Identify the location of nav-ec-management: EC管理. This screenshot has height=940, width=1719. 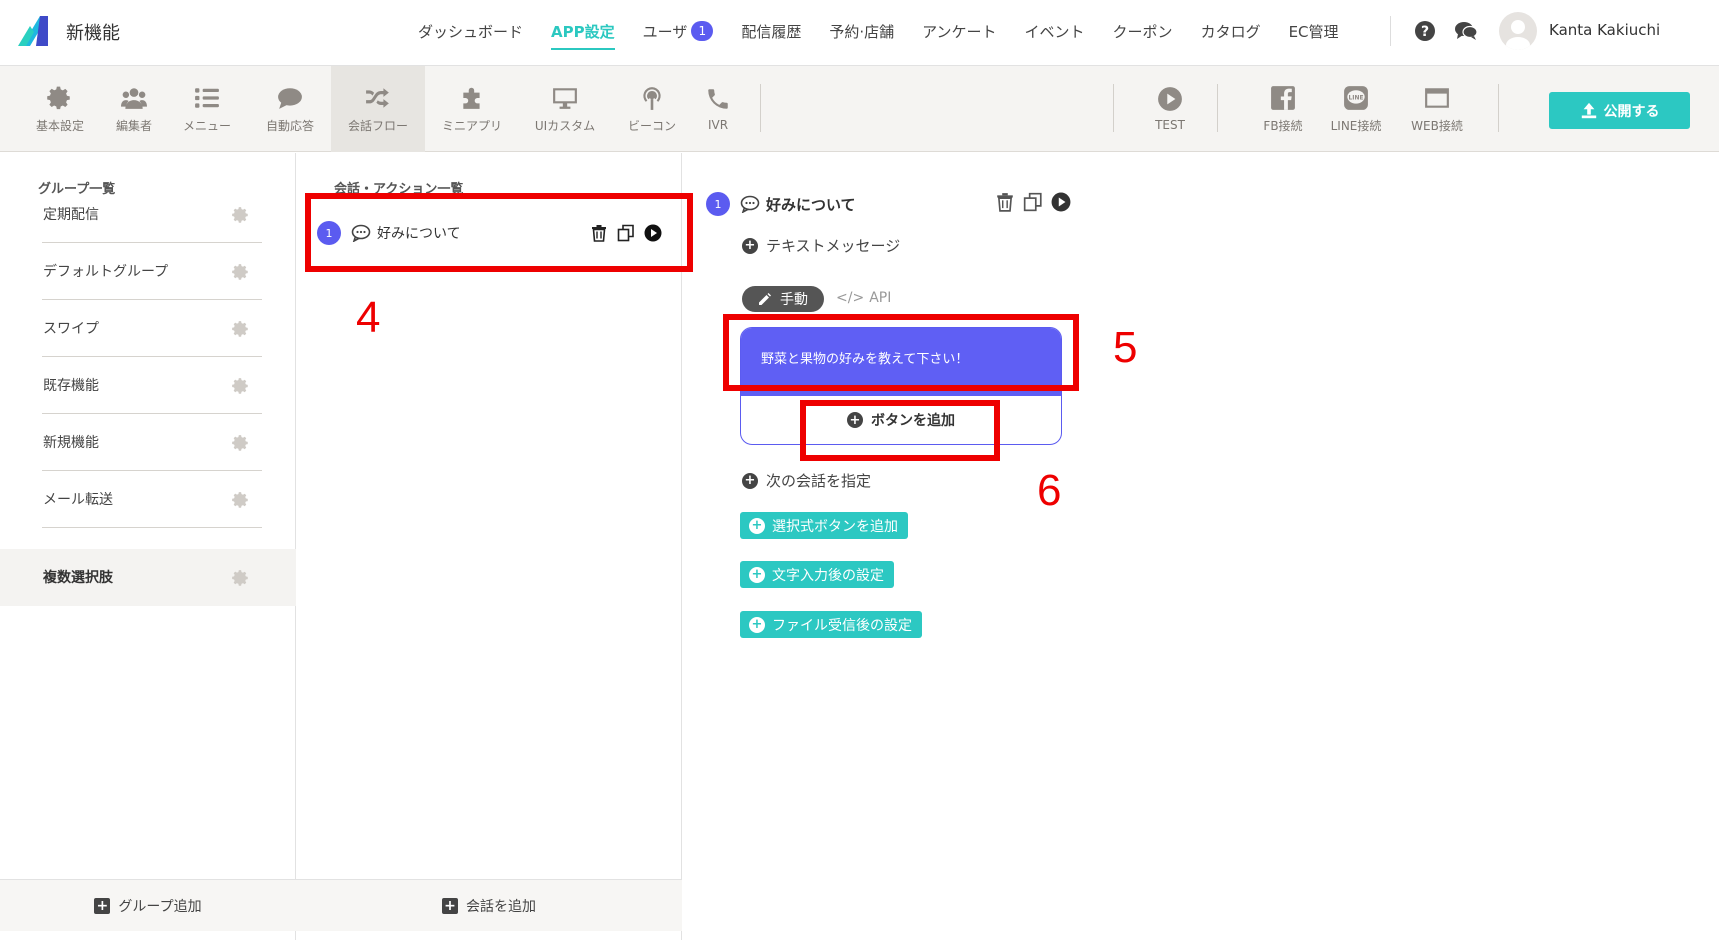
(1314, 31).